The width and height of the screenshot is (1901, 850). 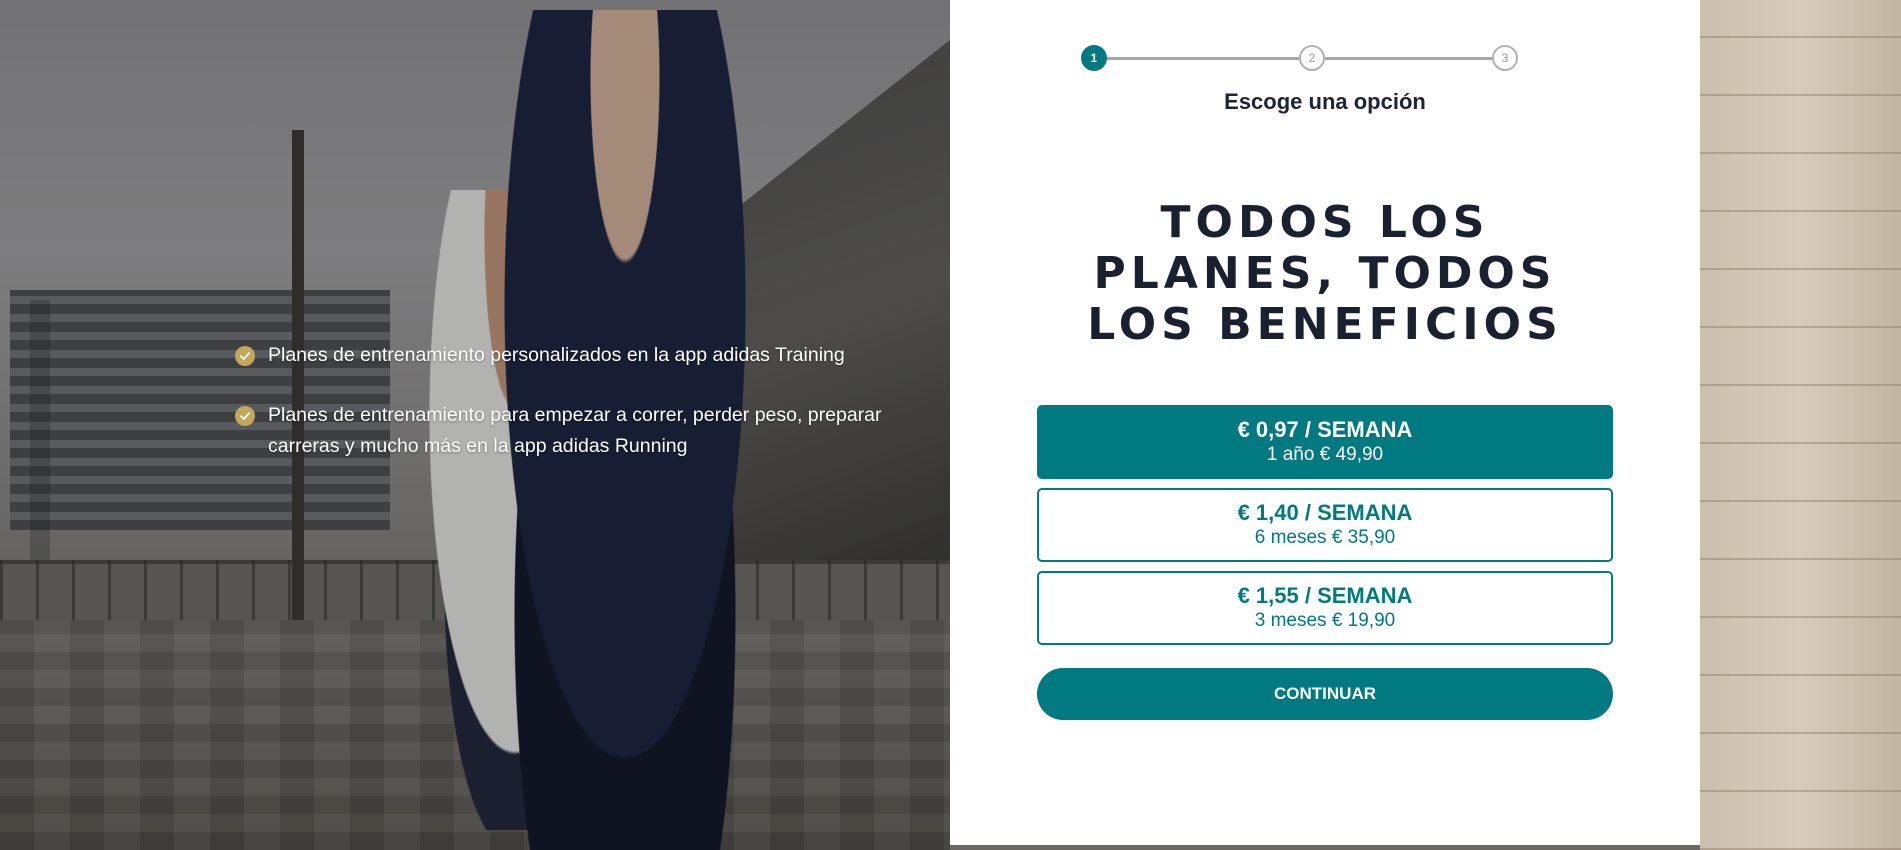 I want to click on step-3-indicator: 3, so click(x=1505, y=58).